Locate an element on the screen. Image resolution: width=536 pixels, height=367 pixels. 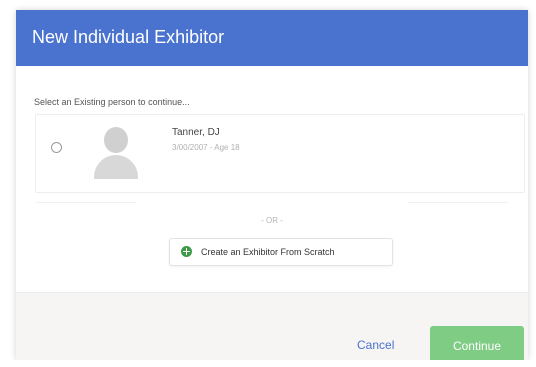
bottom-edge is located at coordinates (268, 363).